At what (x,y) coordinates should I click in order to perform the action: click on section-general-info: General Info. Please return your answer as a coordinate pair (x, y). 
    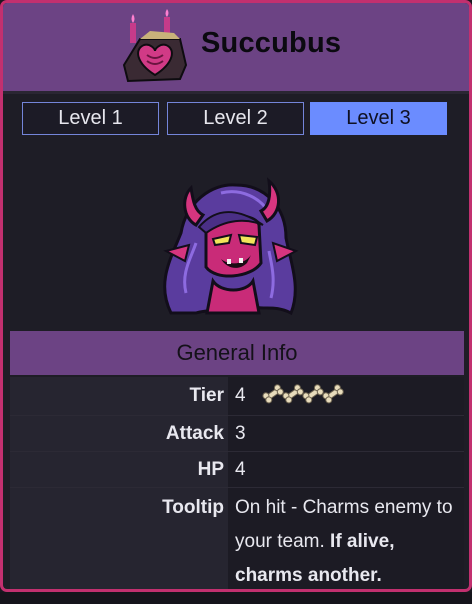
    Looking at the image, I should click on (237, 353).